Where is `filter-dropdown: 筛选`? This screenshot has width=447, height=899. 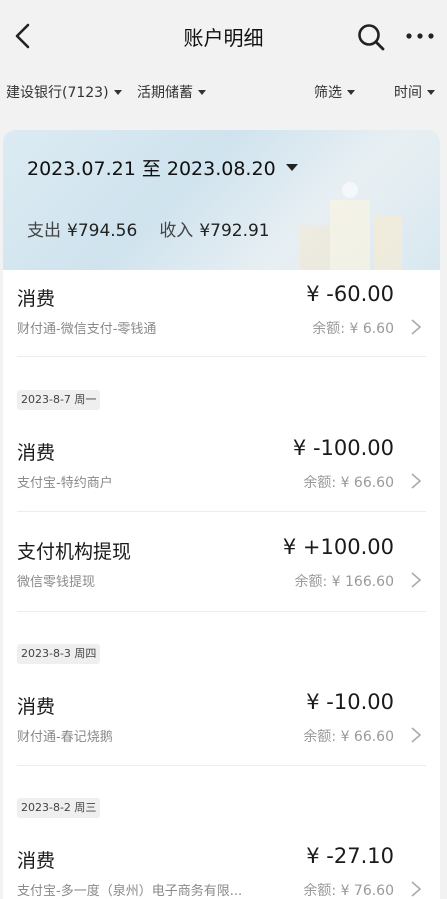 filter-dropdown: 筛选 is located at coordinates (334, 92).